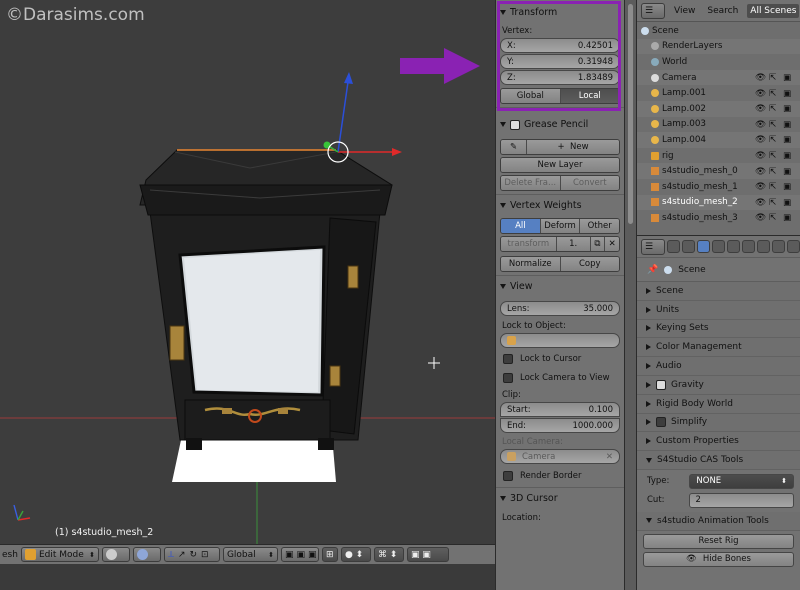 This screenshot has width=800, height=590. Describe the element at coordinates (598, 244) in the screenshot. I see `paste-icon: ⧉` at that location.